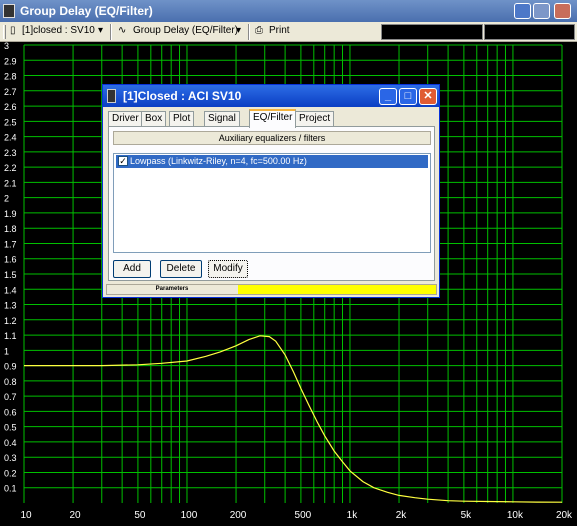 The image size is (577, 526). What do you see at coordinates (10, 229) in the screenshot?
I see `y-tick-label: 1.8` at bounding box center [10, 229].